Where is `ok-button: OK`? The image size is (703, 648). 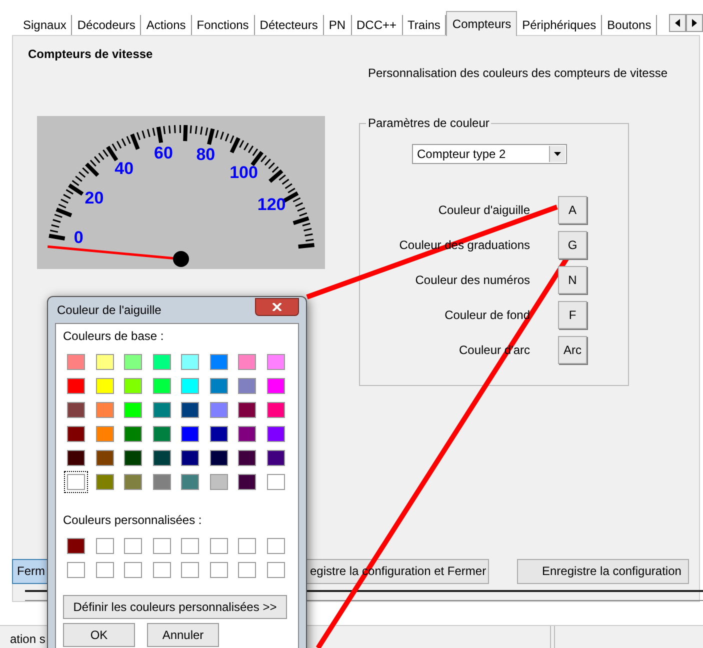
ok-button: OK is located at coordinates (99, 635).